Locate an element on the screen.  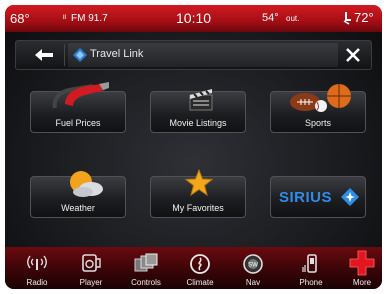
nav-phone: Phone is located at coordinates (311, 268).